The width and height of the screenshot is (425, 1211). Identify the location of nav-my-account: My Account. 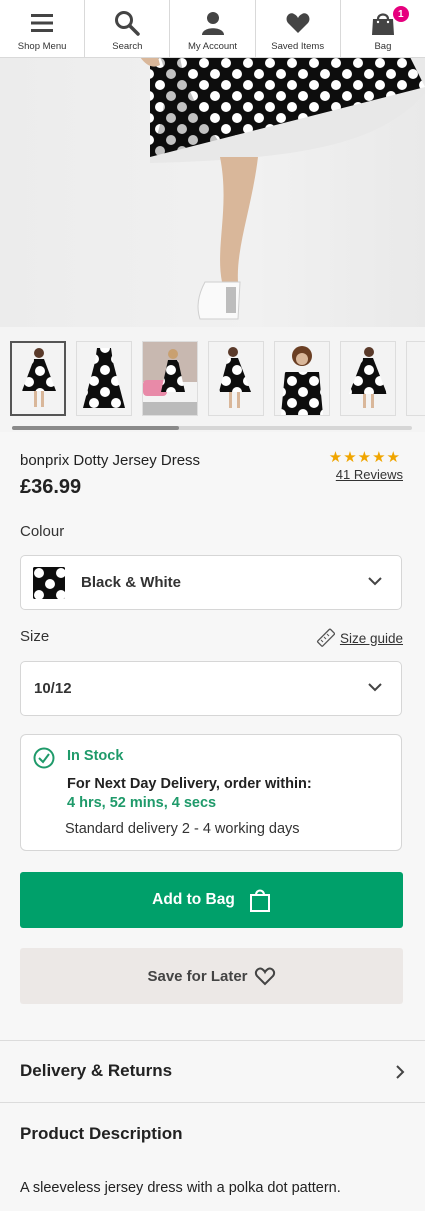
(213, 28).